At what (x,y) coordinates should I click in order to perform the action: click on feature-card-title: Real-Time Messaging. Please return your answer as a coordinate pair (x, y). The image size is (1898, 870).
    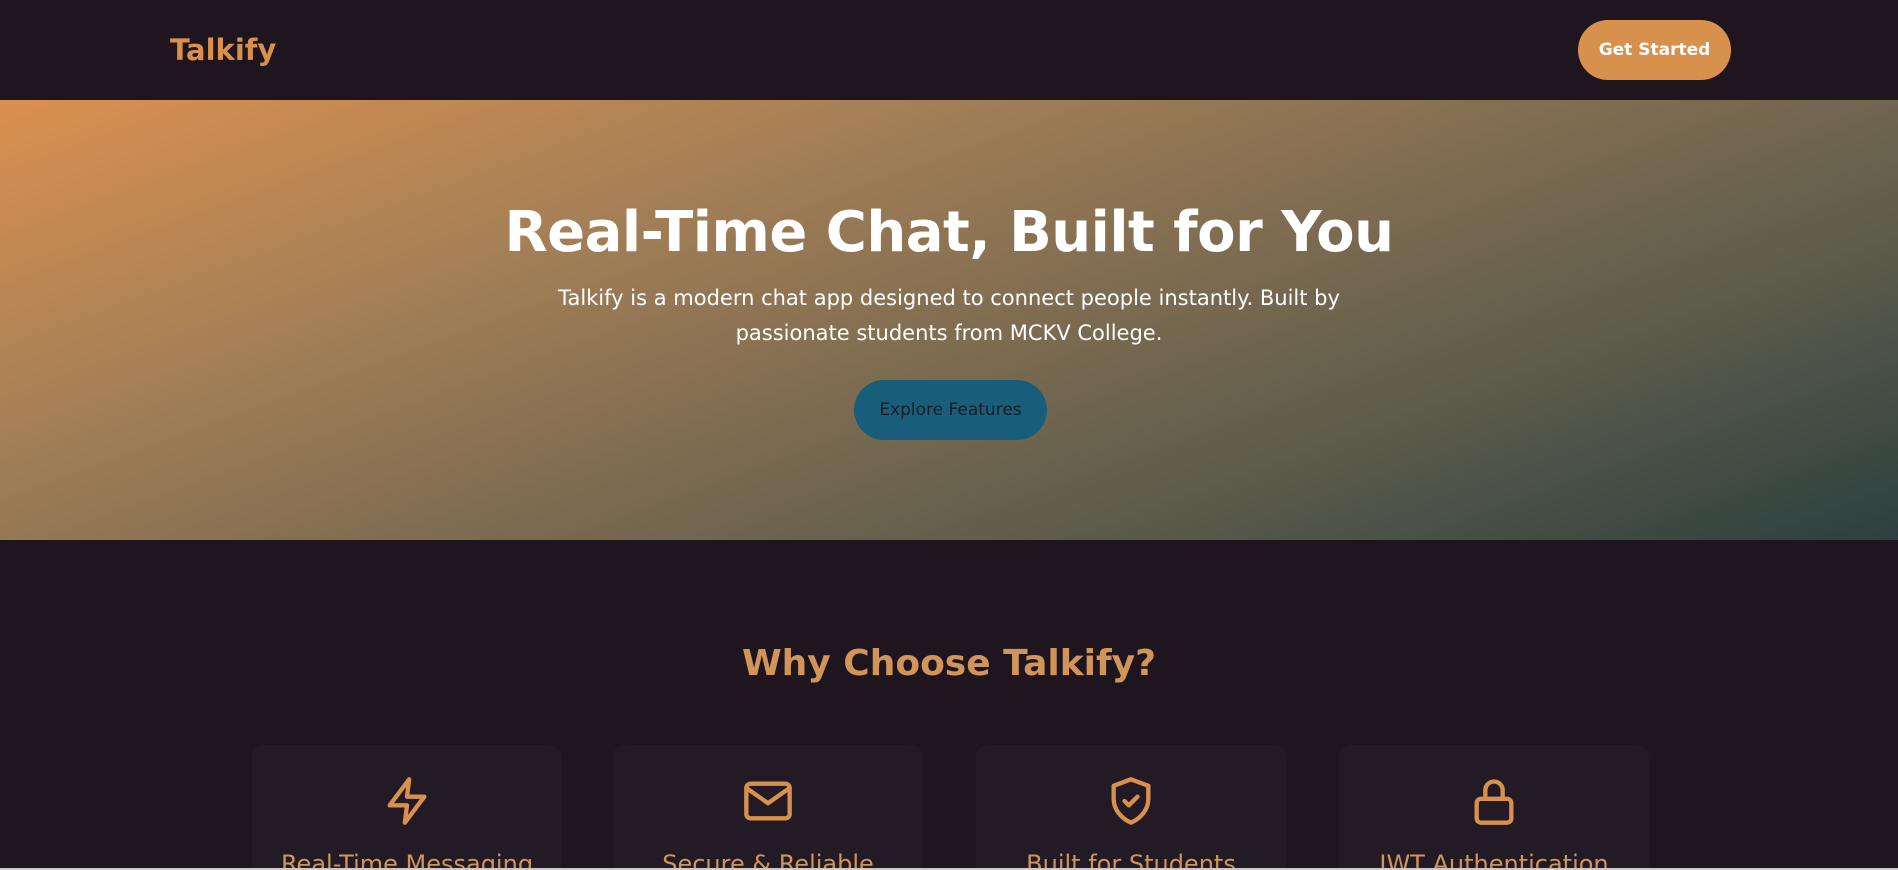
    Looking at the image, I should click on (407, 860).